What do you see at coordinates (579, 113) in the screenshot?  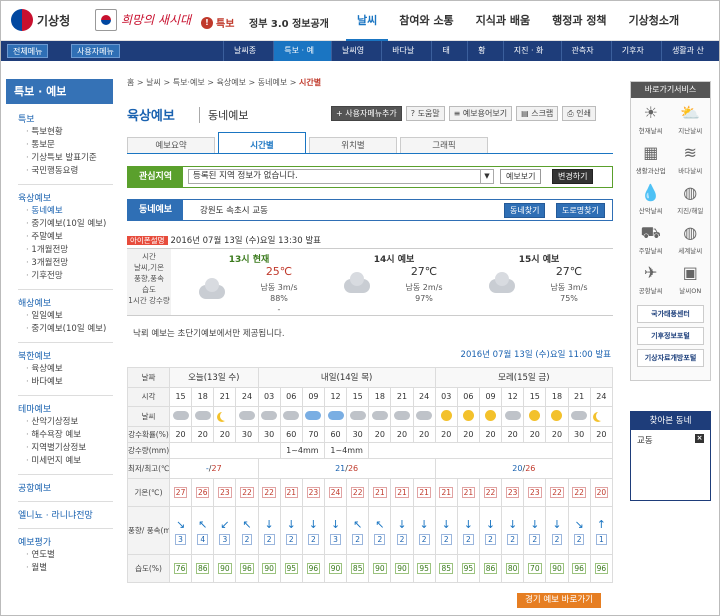 I see `tool-button: ⎙ 인쇄` at bounding box center [579, 113].